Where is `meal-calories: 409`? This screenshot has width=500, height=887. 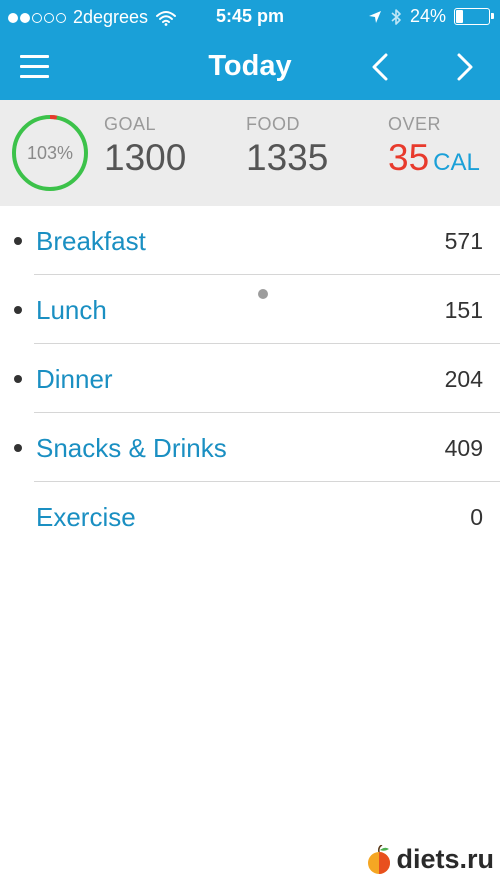 meal-calories: 409 is located at coordinates (463, 448).